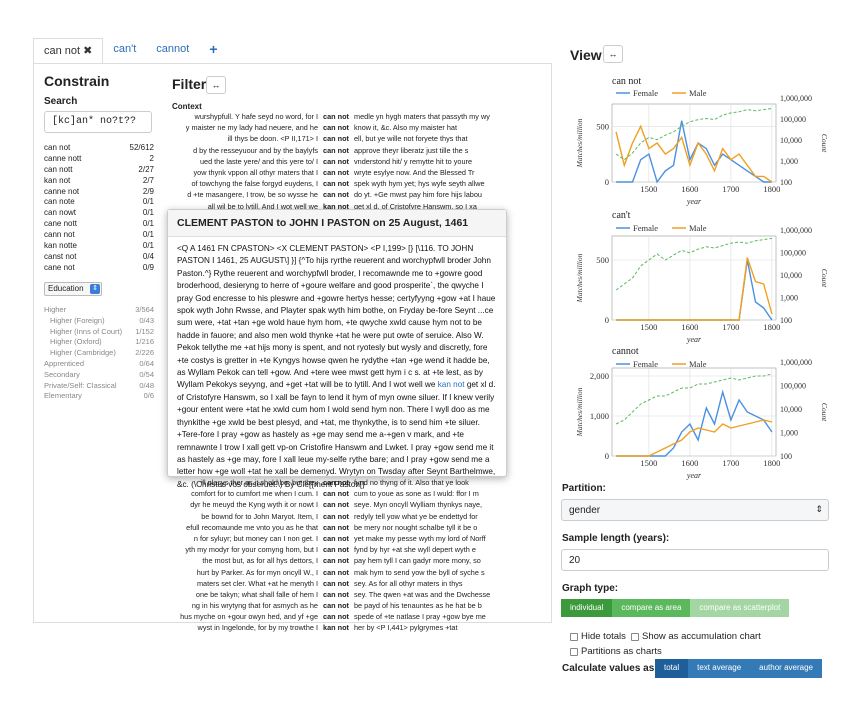  What do you see at coordinates (124, 51) in the screenshot?
I see `tab-cant: can't` at bounding box center [124, 51].